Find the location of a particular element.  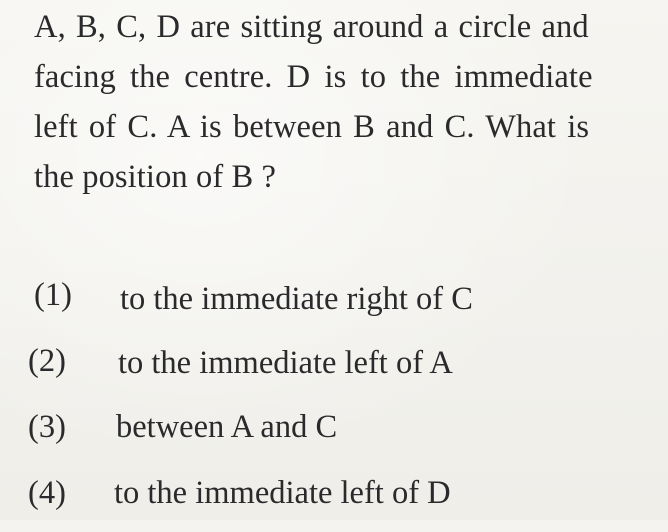

option-number: (3) is located at coordinates (47, 427).